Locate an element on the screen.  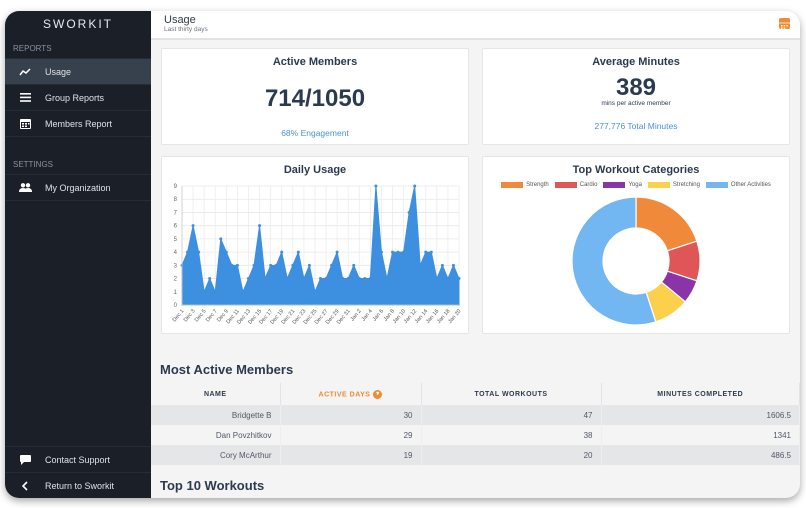
list-icon is located at coordinates (25, 97).